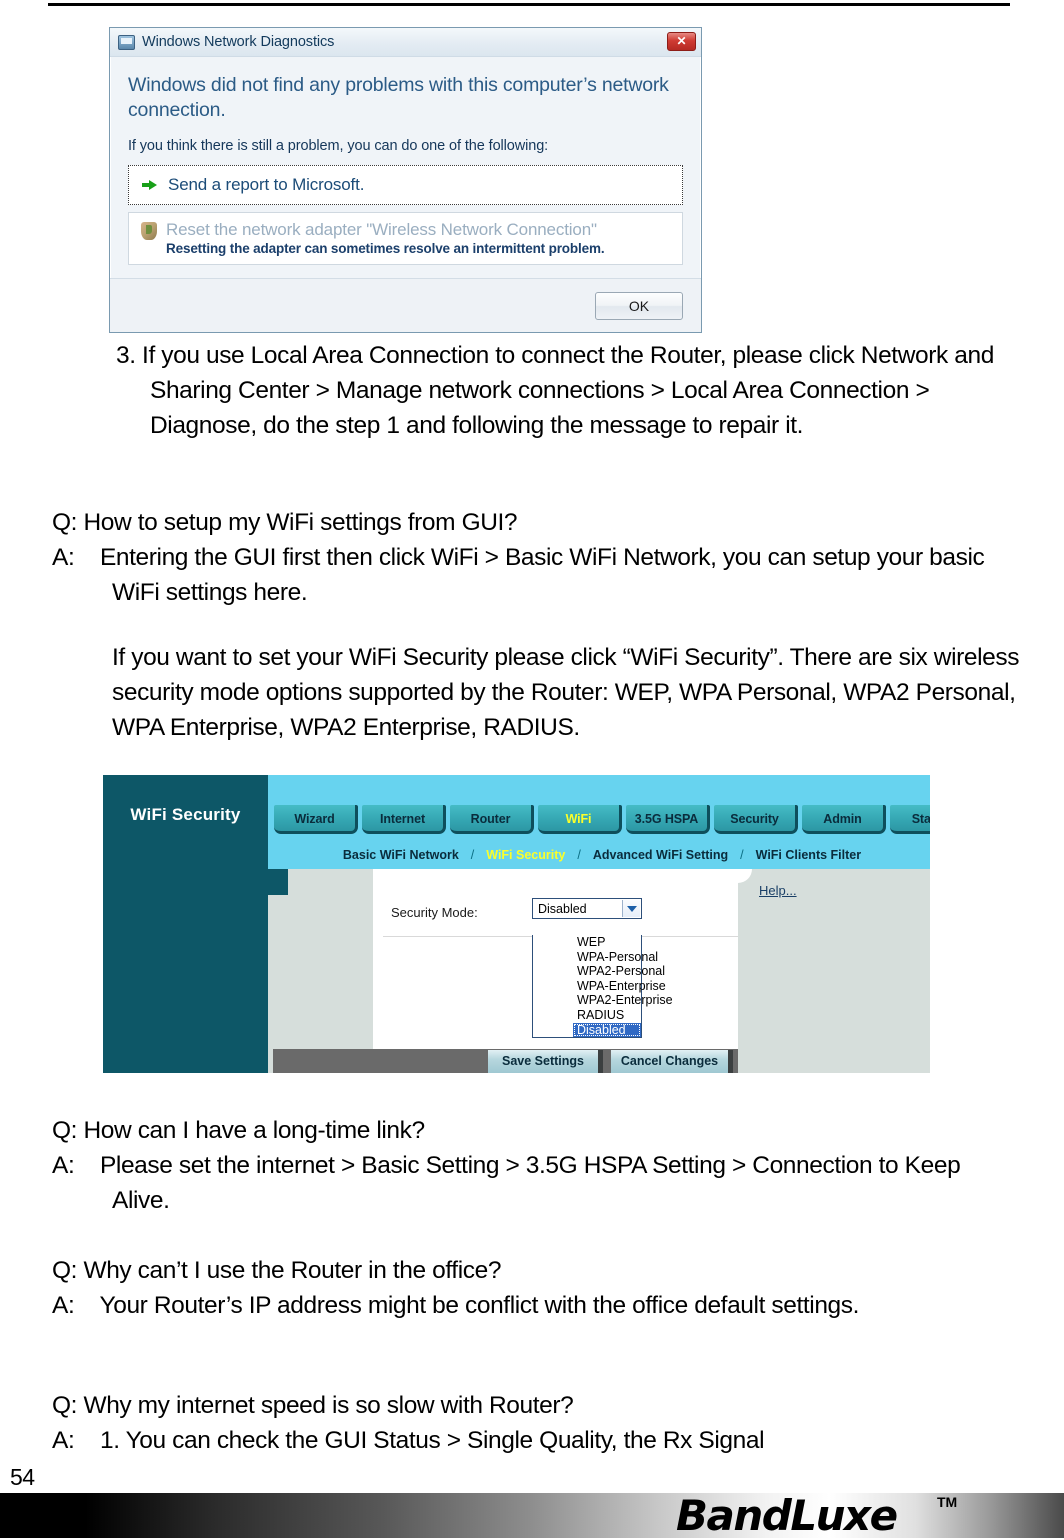 The height and width of the screenshot is (1540, 1064). Describe the element at coordinates (623, 1000) in the screenshot. I see `option-wpa2-enterprise: WPA2-Enterprise` at that location.